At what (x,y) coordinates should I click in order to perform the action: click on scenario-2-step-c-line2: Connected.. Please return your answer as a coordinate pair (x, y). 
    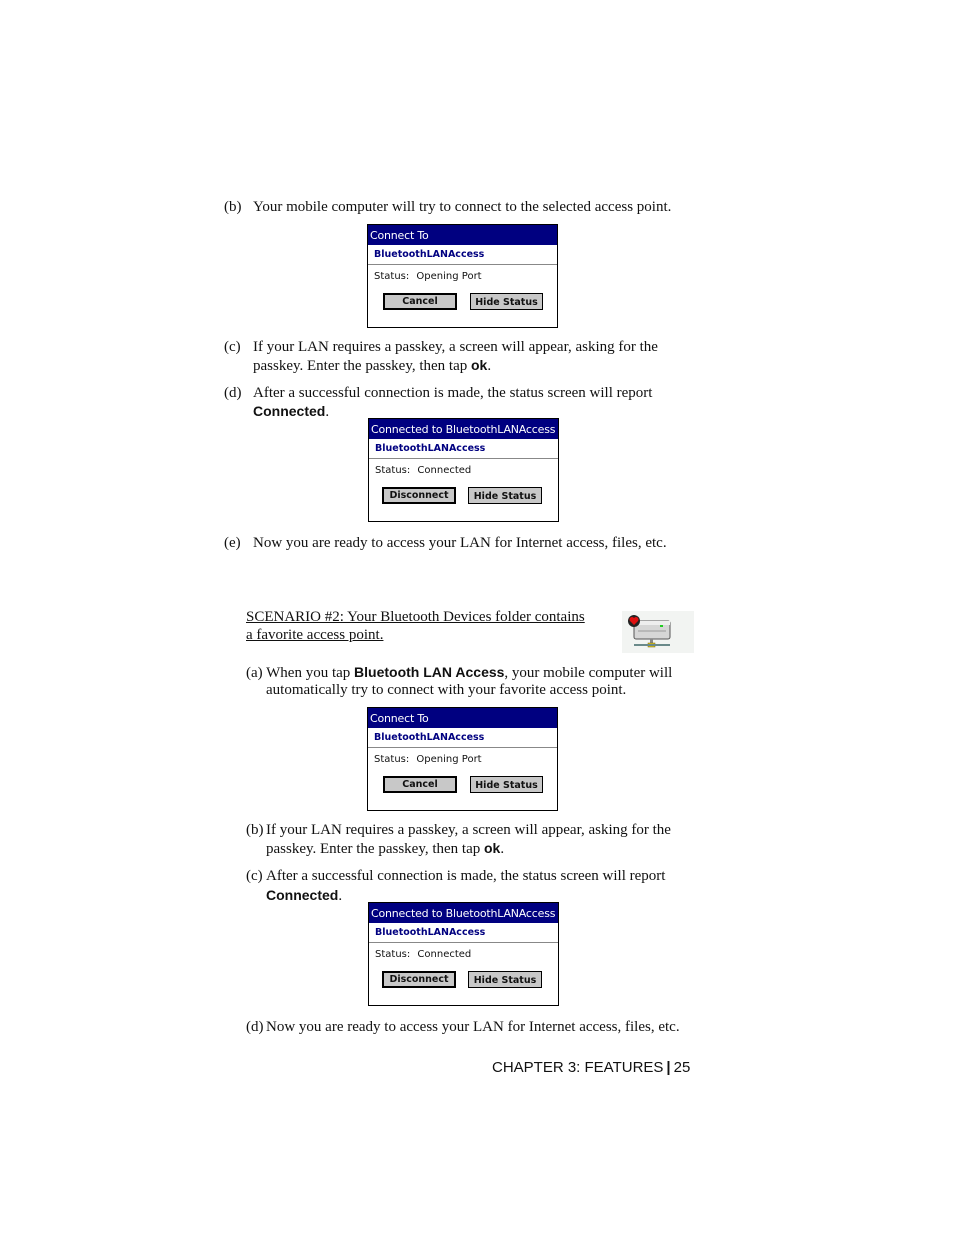
    Looking at the image, I should click on (304, 895).